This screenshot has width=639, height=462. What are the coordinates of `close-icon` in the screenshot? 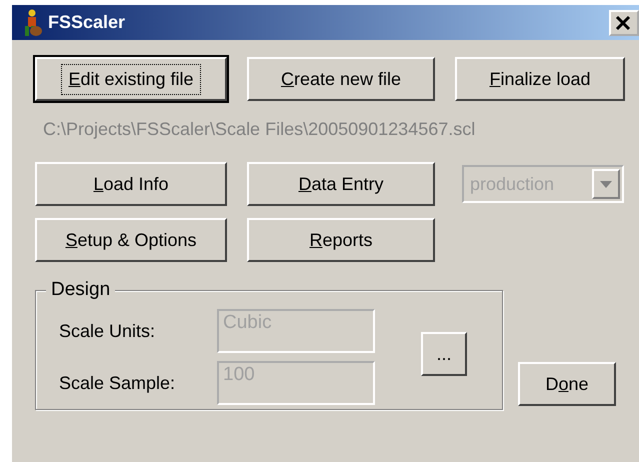 It's located at (623, 22).